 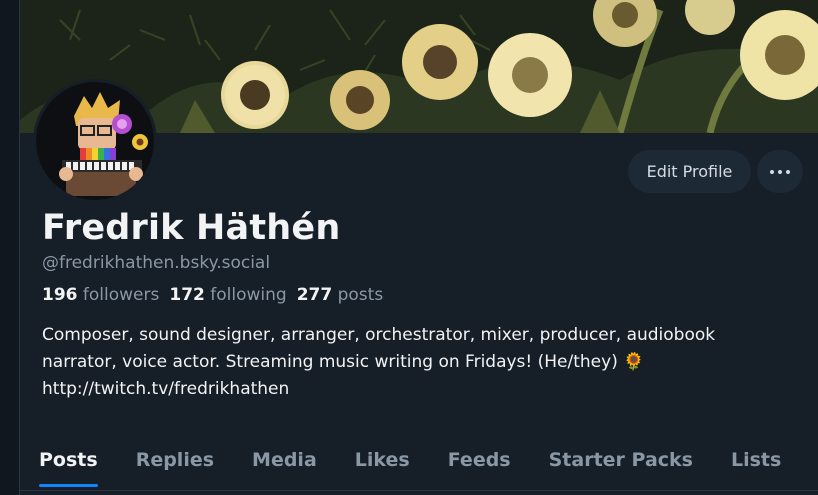 I want to click on more-options-button, so click(x=780, y=171).